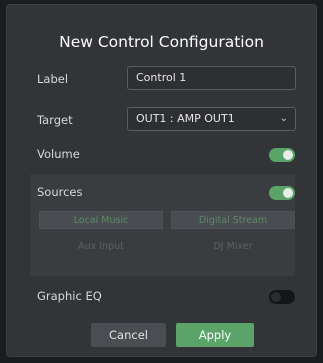  I want to click on graphic-eq-toggle, so click(282, 297).